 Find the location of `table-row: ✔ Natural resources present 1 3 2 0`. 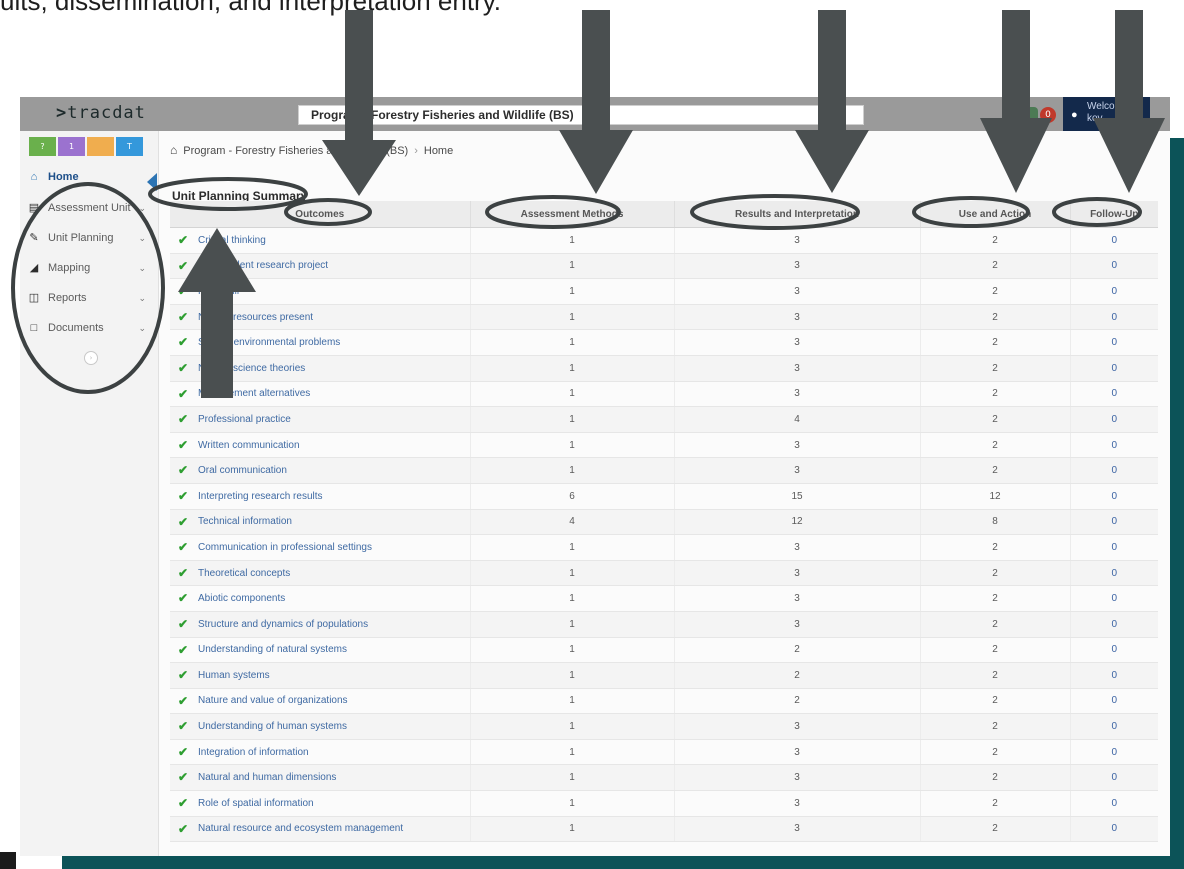

table-row: ✔ Natural resources present 1 3 2 0 is located at coordinates (664, 317).